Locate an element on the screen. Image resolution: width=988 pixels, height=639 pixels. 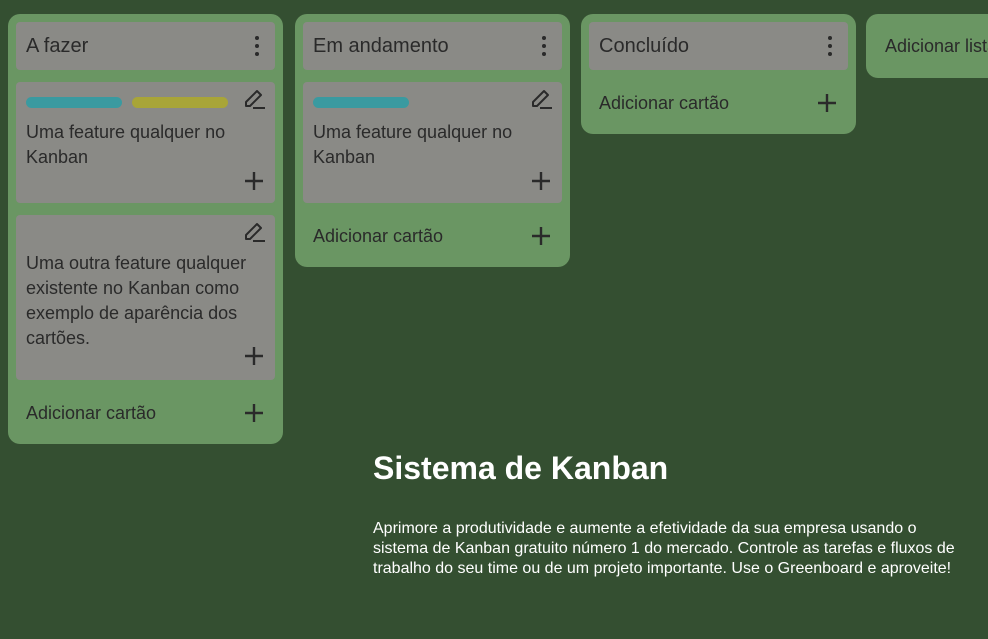
list-concluido: Concluído Adicionar cartão is located at coordinates (718, 74).